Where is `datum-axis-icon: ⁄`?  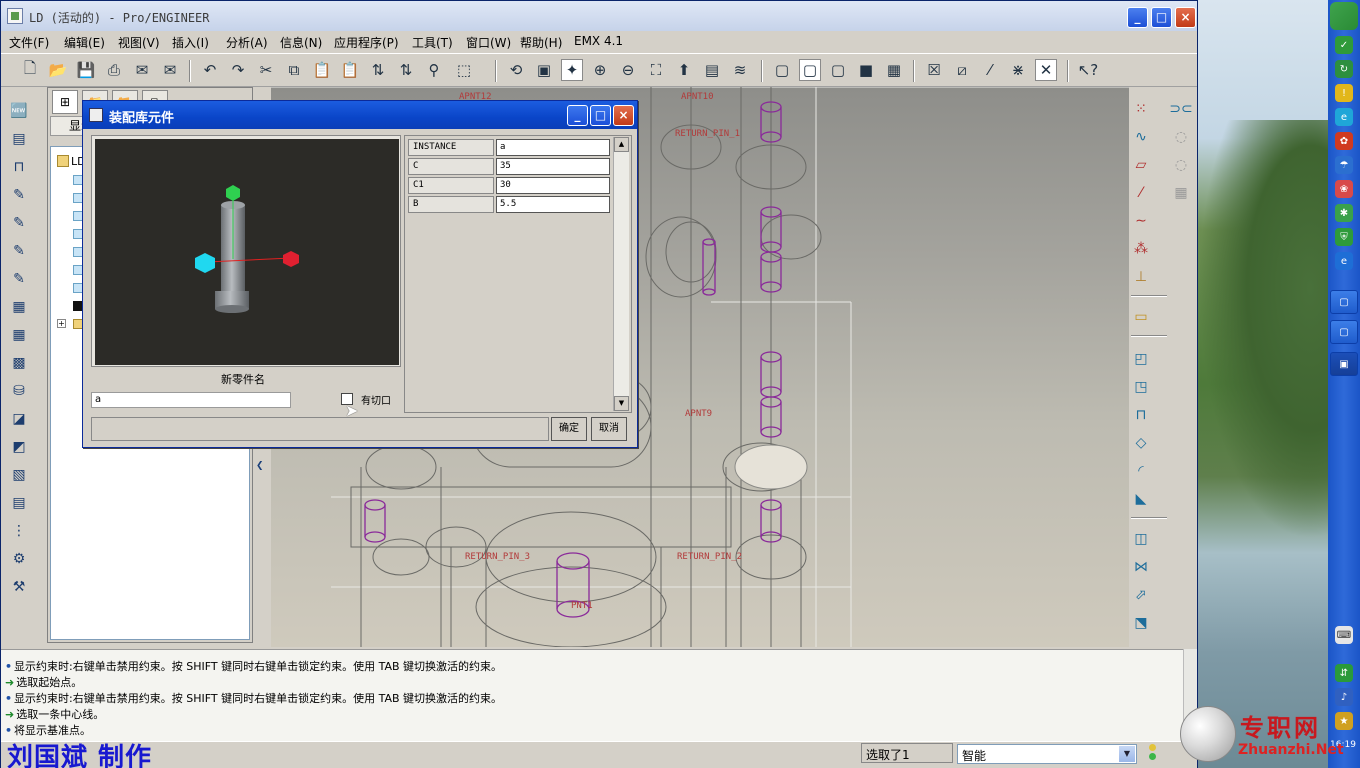
datum-axis-icon: ⁄ is located at coordinates (1141, 193).